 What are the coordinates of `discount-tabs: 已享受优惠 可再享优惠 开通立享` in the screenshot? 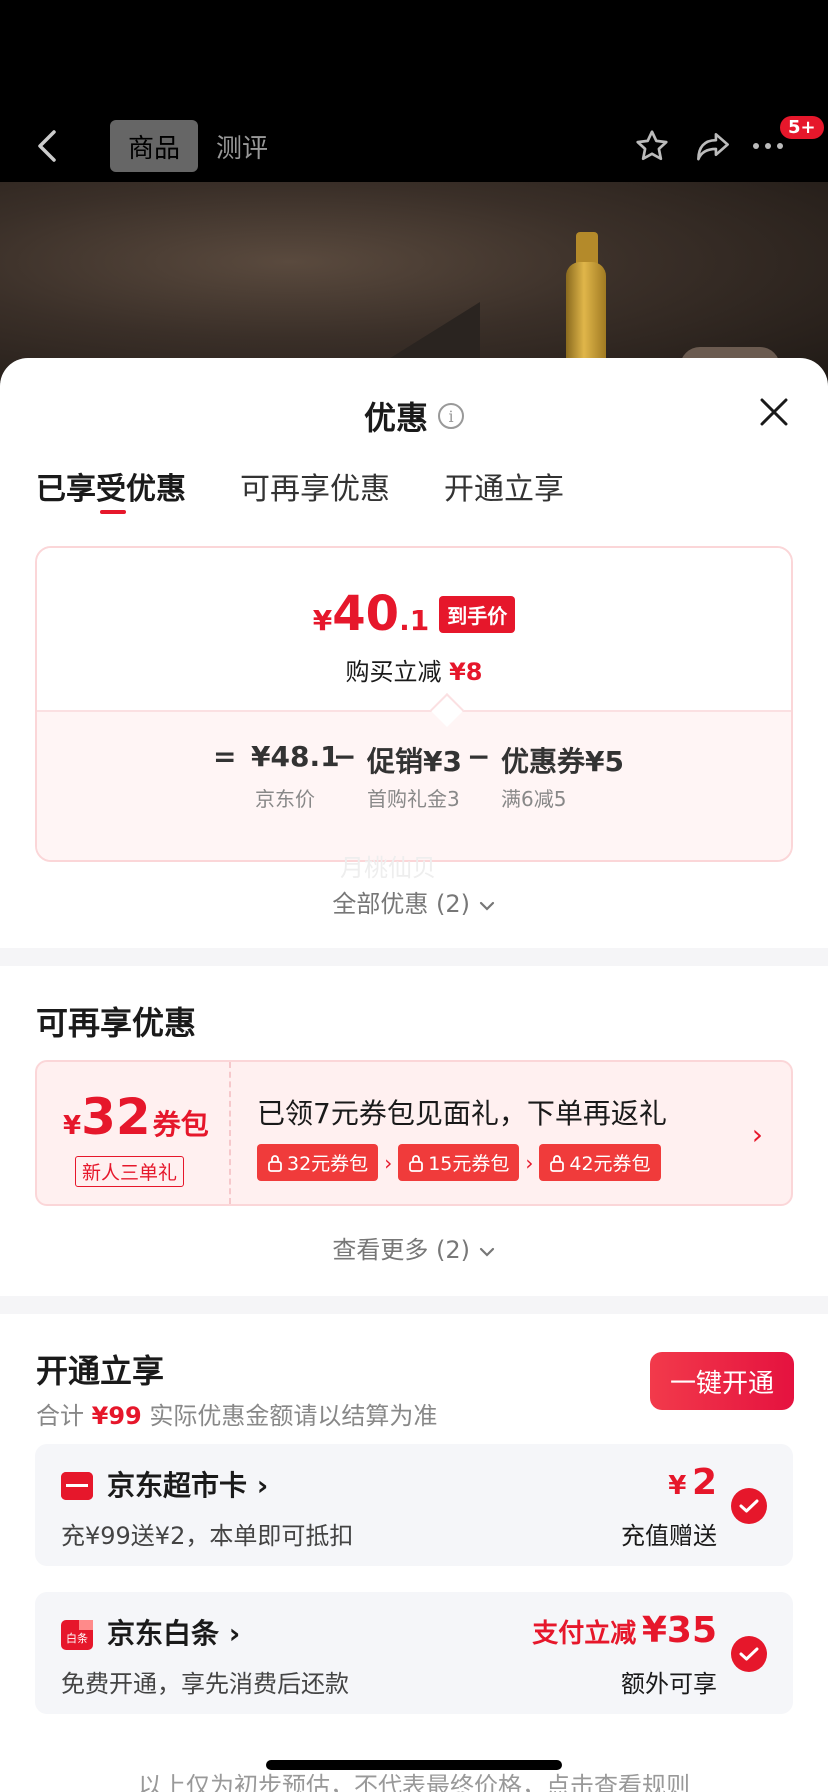 It's located at (300, 489).